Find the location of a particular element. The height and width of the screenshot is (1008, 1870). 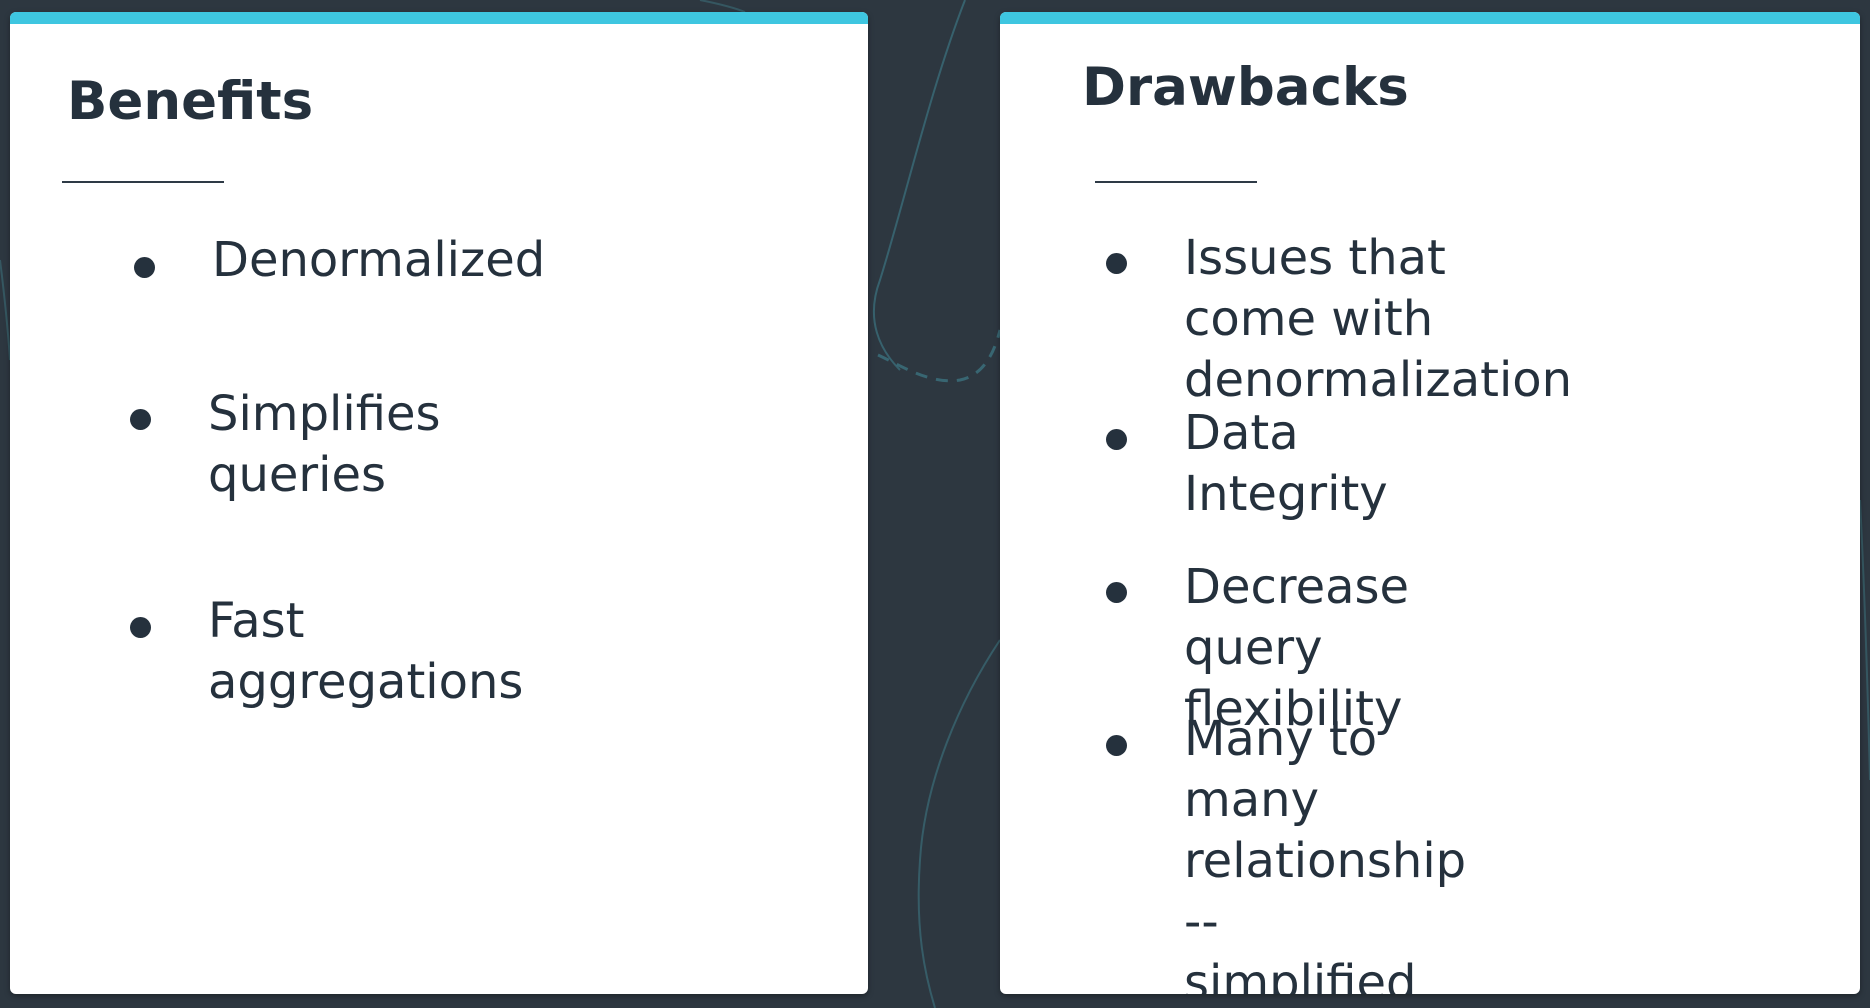

drawbacks-item-text: Data Integrity is located at coordinates (1286, 463).